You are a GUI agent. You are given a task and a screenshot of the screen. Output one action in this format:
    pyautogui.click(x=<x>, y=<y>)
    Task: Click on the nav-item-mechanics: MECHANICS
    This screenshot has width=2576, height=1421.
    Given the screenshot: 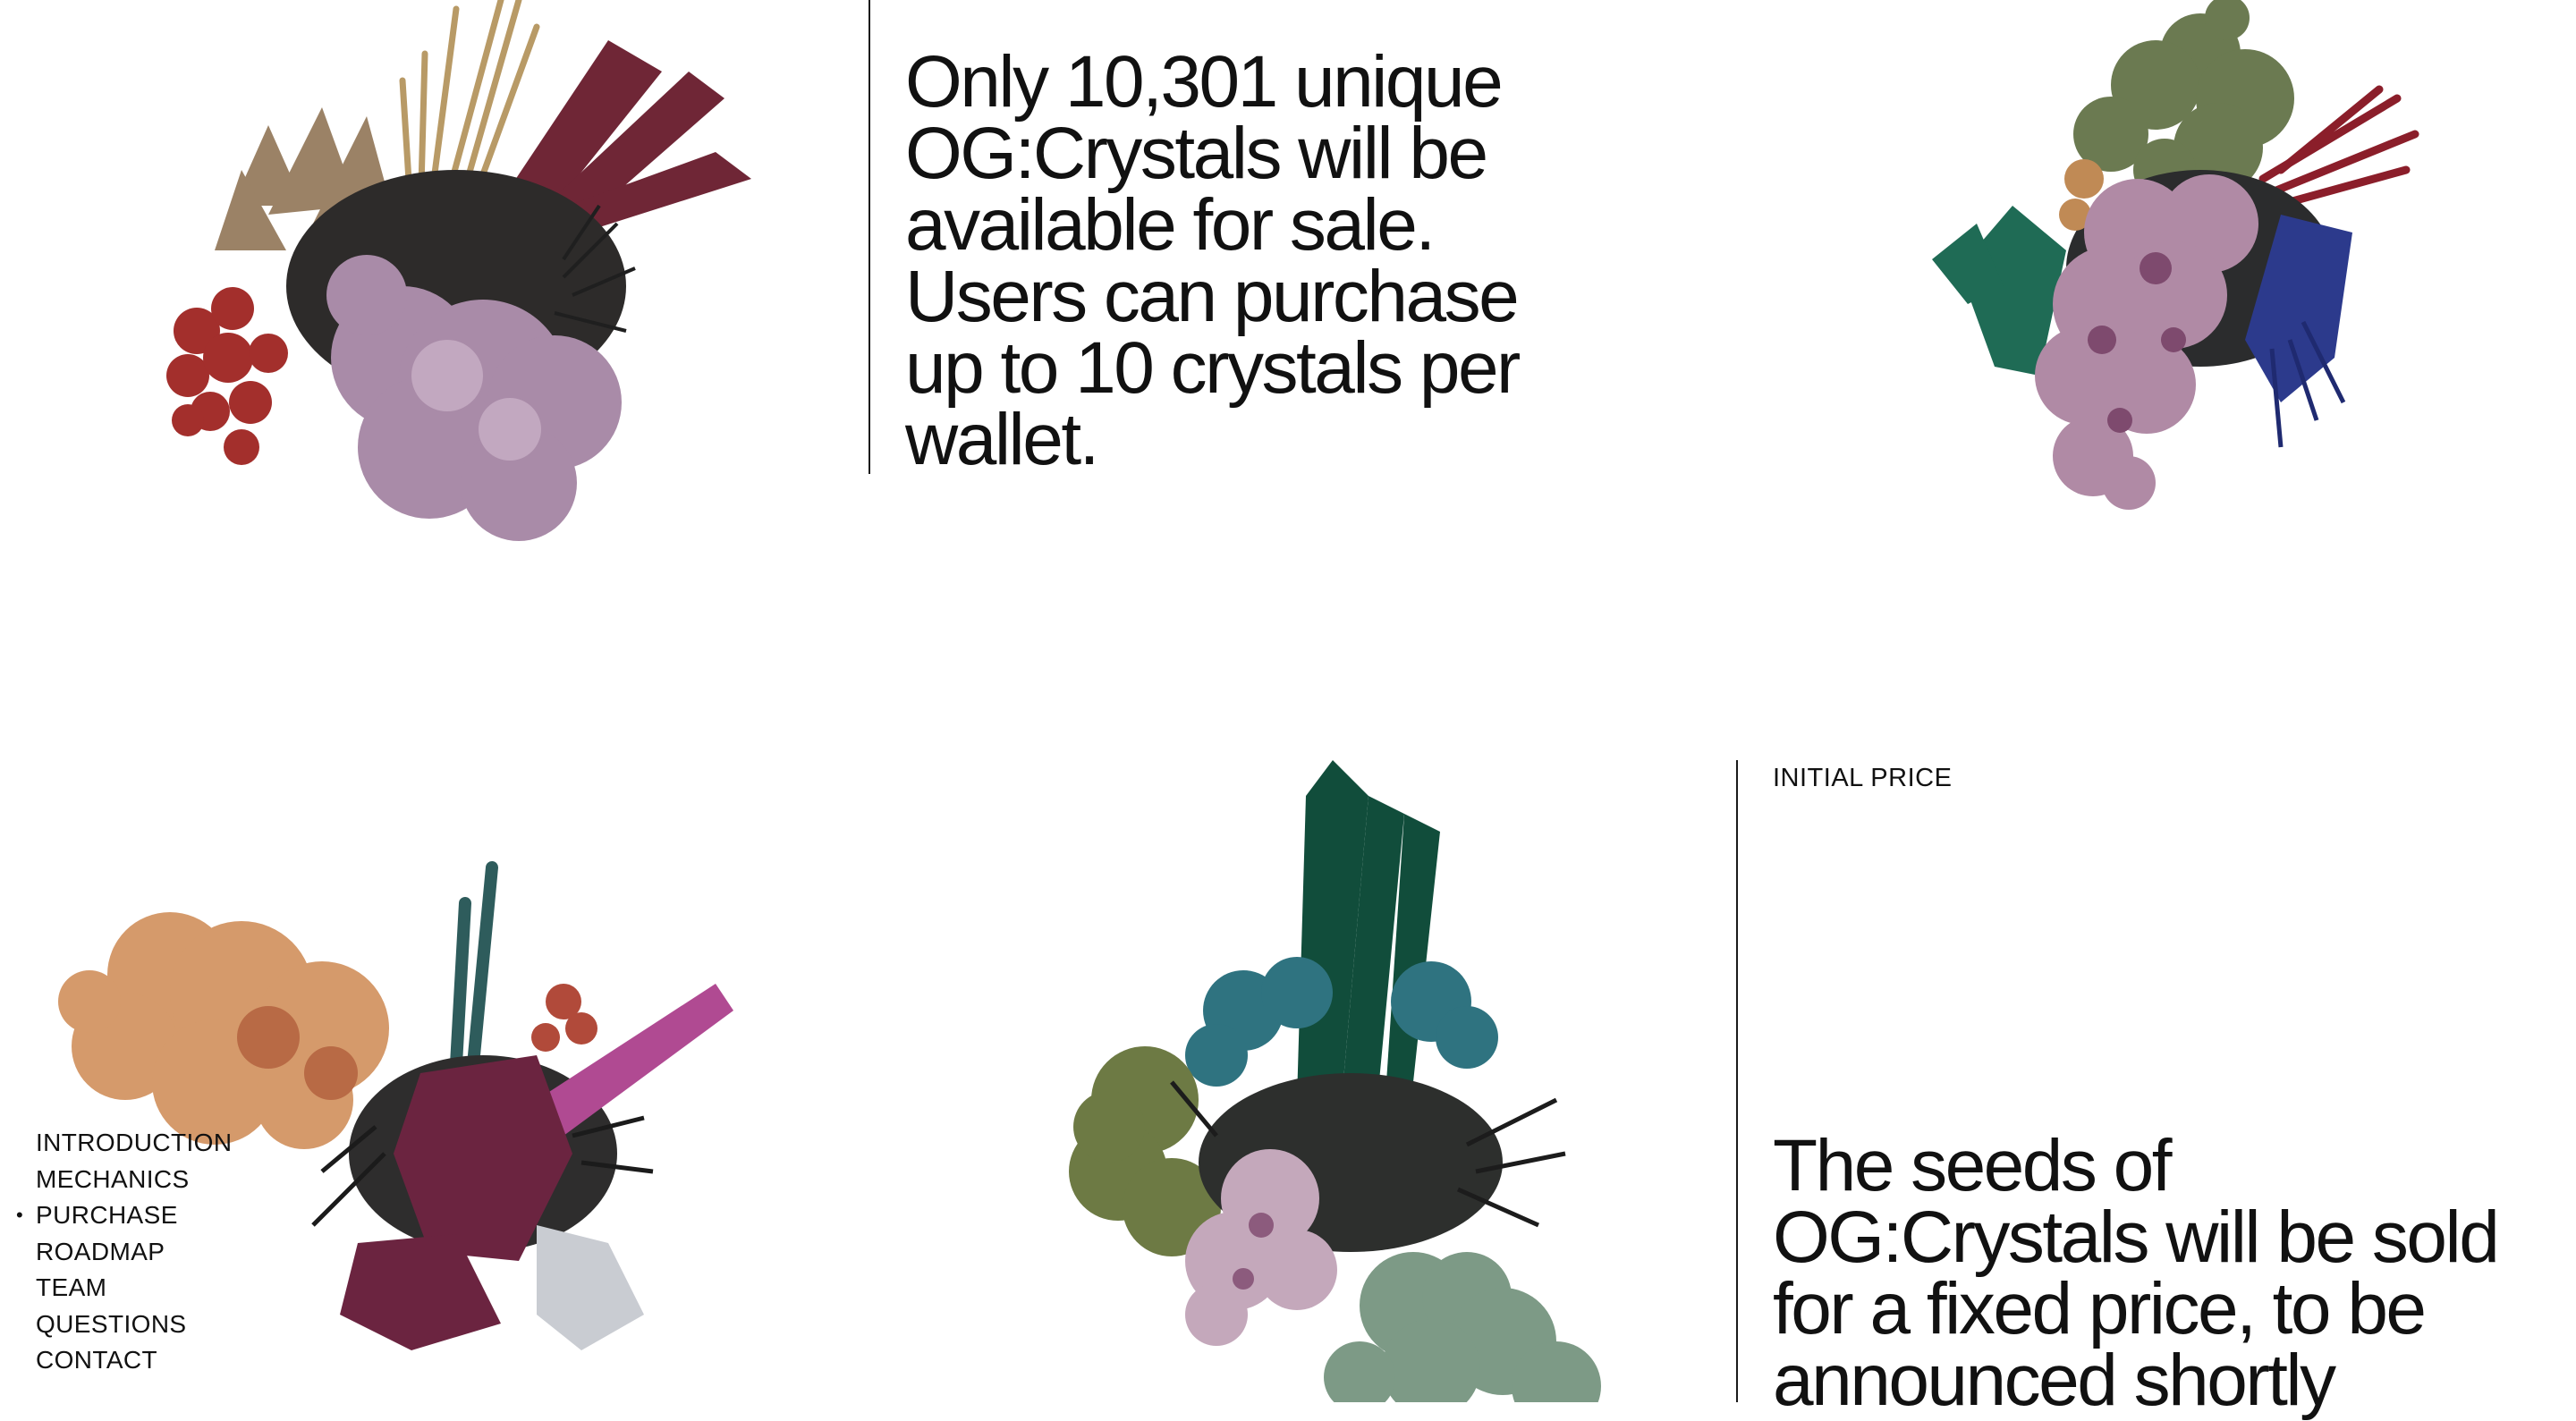 What is the action you would take?
    pyautogui.click(x=134, y=1180)
    